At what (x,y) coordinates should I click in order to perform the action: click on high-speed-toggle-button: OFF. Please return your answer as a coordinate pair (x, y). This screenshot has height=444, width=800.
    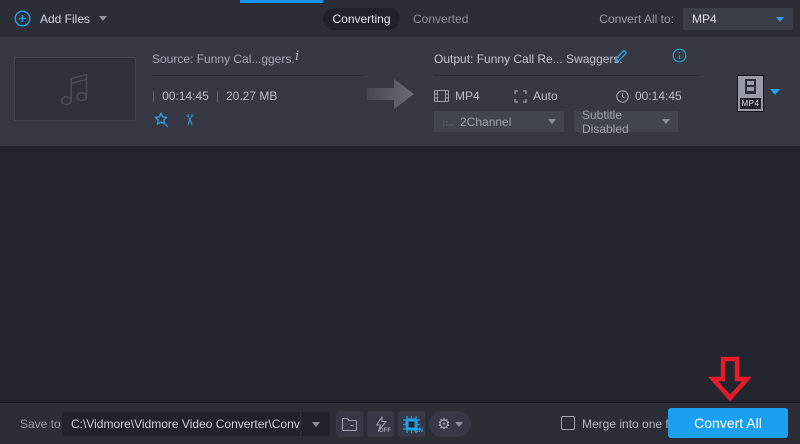
    Looking at the image, I should click on (380, 424).